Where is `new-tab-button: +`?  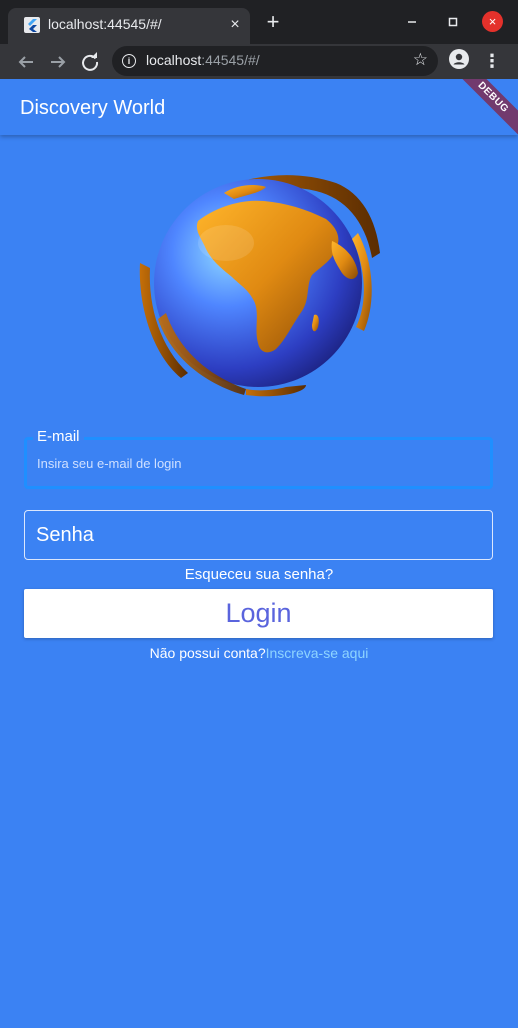
new-tab-button: + is located at coordinates (273, 22).